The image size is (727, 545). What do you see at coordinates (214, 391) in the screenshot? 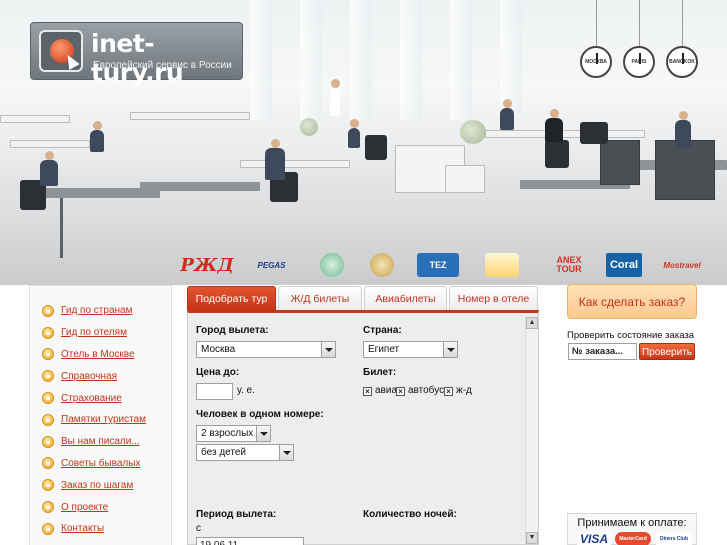
I see `price-input` at bounding box center [214, 391].